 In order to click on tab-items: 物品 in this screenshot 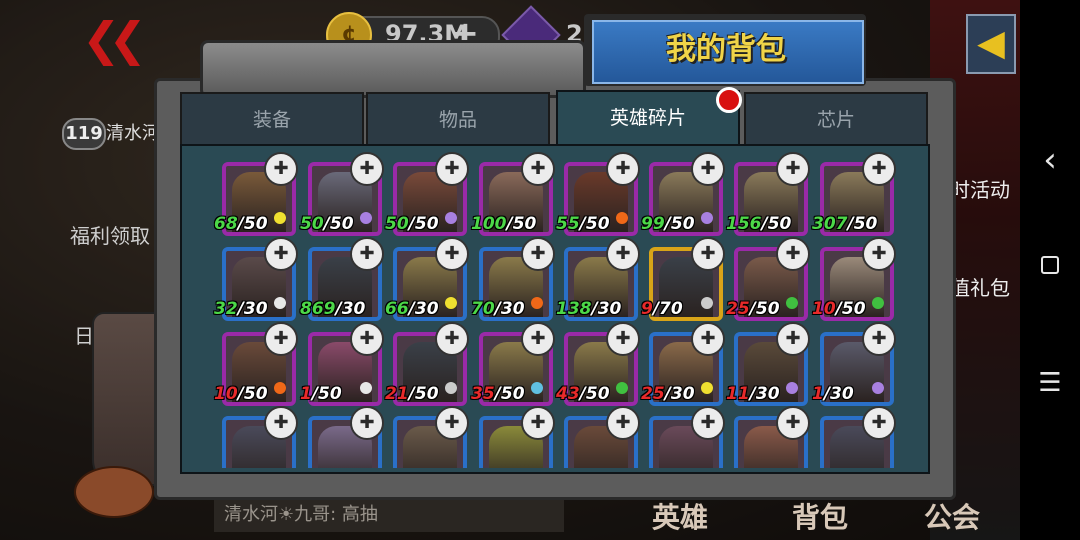, I will do `click(458, 120)`.